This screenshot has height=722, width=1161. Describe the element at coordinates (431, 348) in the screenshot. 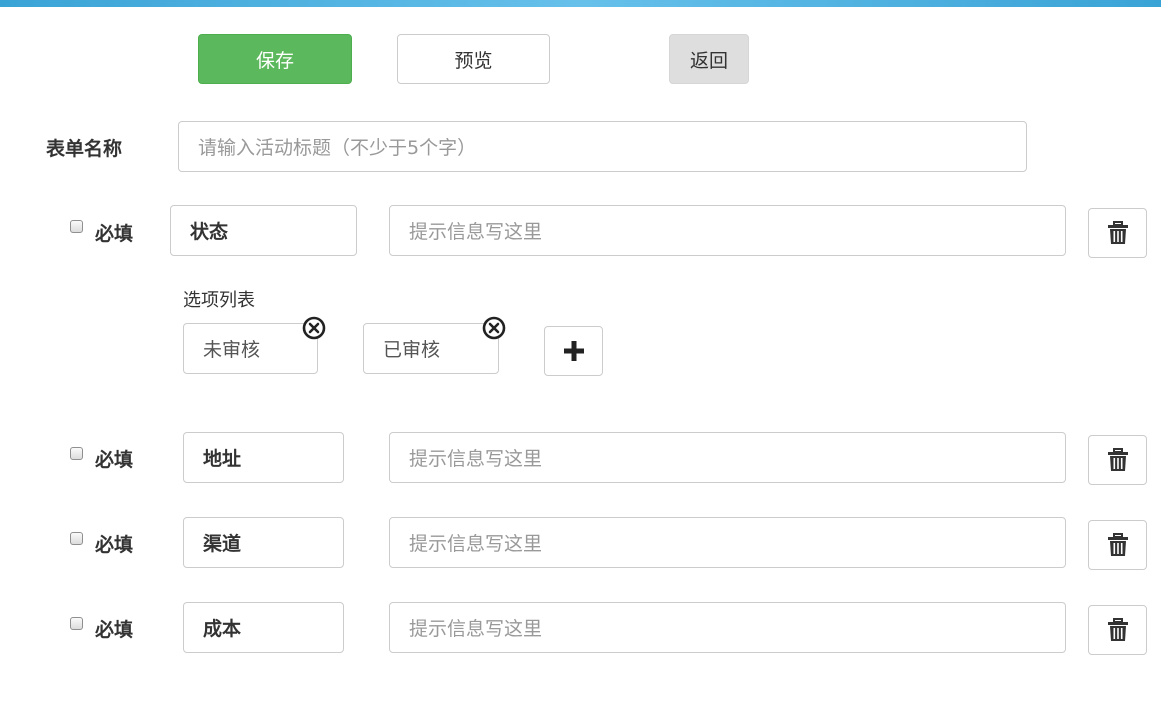

I see `option-input: 已审核` at that location.